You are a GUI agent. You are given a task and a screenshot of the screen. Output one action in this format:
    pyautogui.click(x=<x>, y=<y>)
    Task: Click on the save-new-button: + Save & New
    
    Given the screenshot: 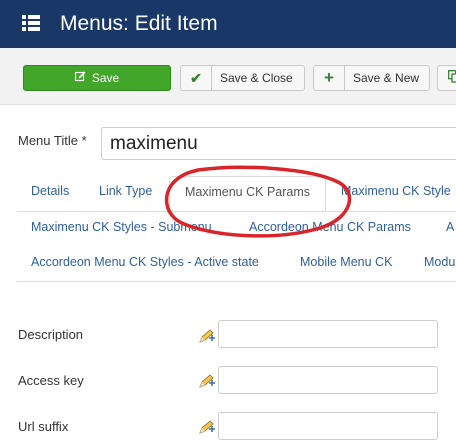 What is the action you would take?
    pyautogui.click(x=371, y=78)
    